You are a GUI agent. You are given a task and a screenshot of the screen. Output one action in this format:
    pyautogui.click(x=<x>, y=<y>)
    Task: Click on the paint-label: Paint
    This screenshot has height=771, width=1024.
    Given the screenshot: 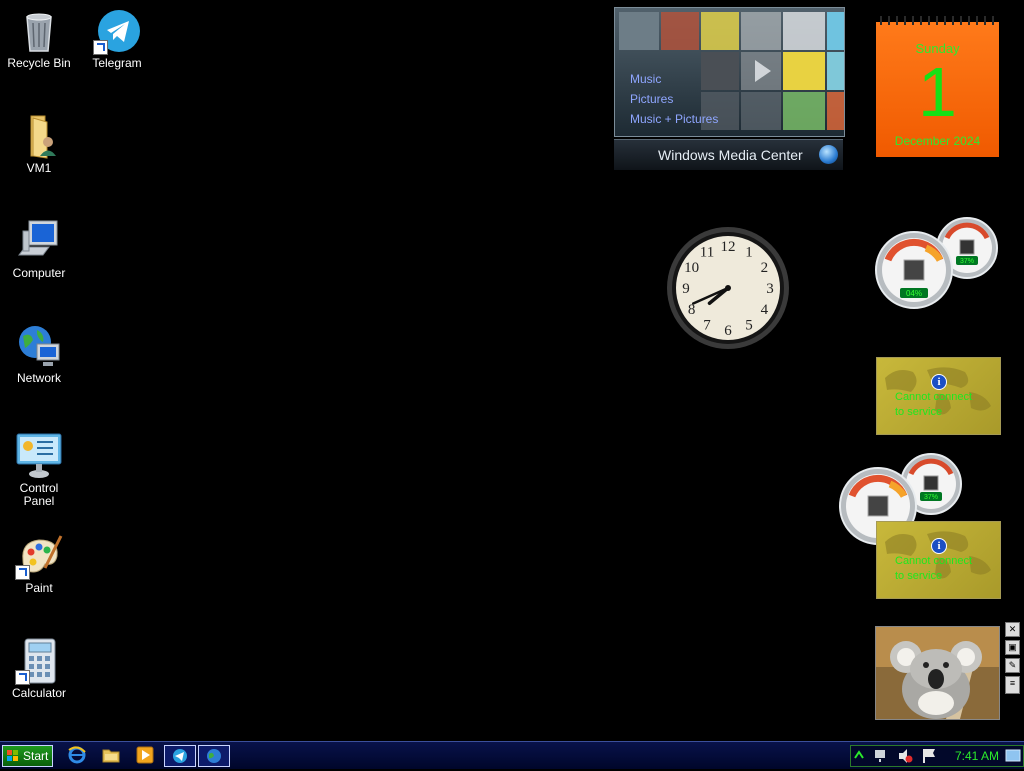 What is the action you would take?
    pyautogui.click(x=39, y=588)
    